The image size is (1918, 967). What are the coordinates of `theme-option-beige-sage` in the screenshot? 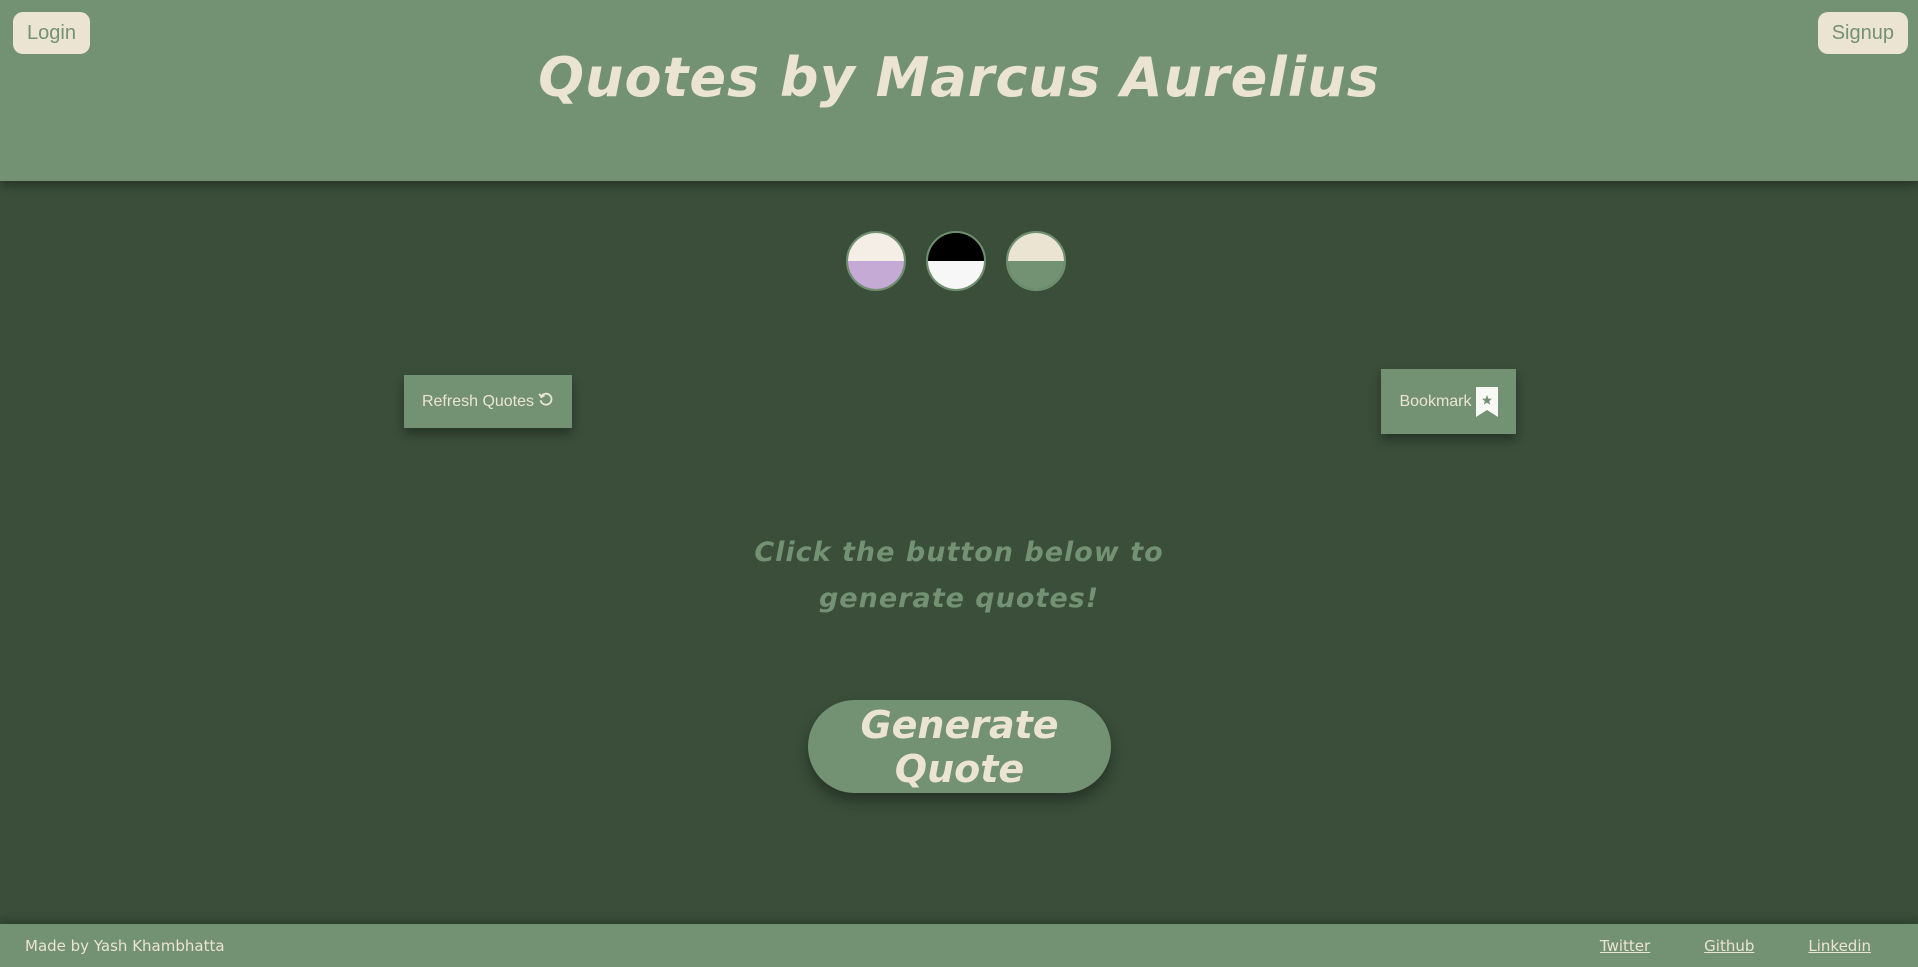 It's located at (1036, 261).